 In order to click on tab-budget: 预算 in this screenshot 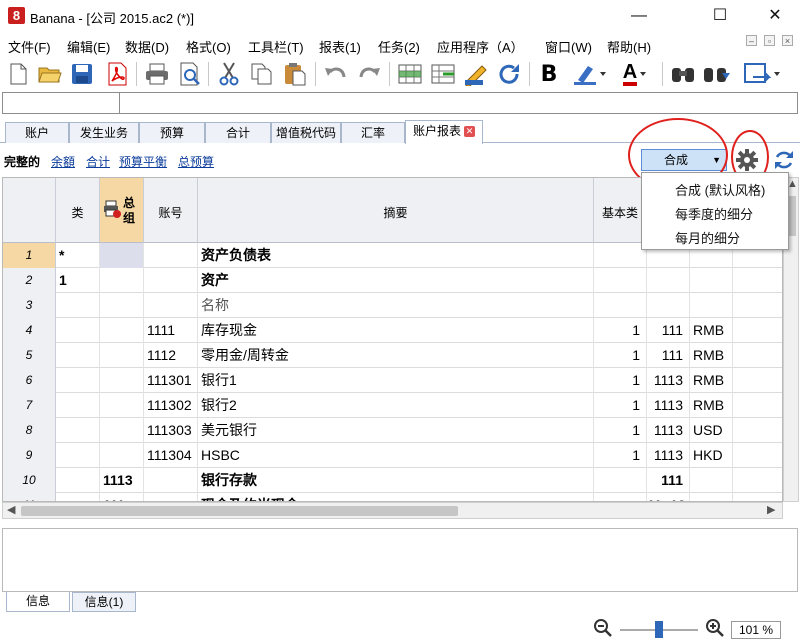, I will do `click(172, 132)`.